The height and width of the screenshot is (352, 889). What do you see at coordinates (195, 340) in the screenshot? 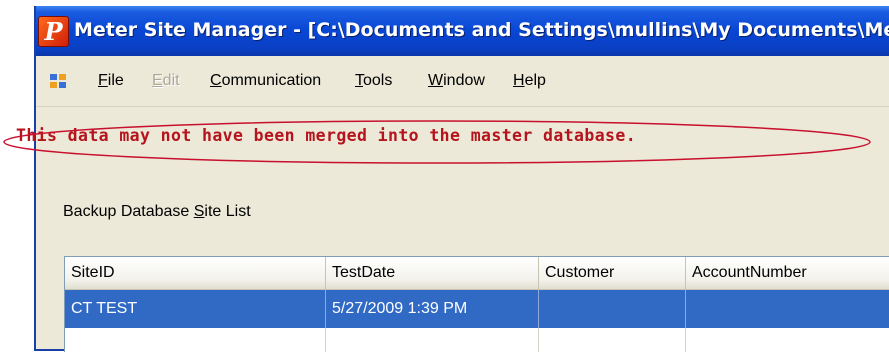
I see `cell-siteid` at bounding box center [195, 340].